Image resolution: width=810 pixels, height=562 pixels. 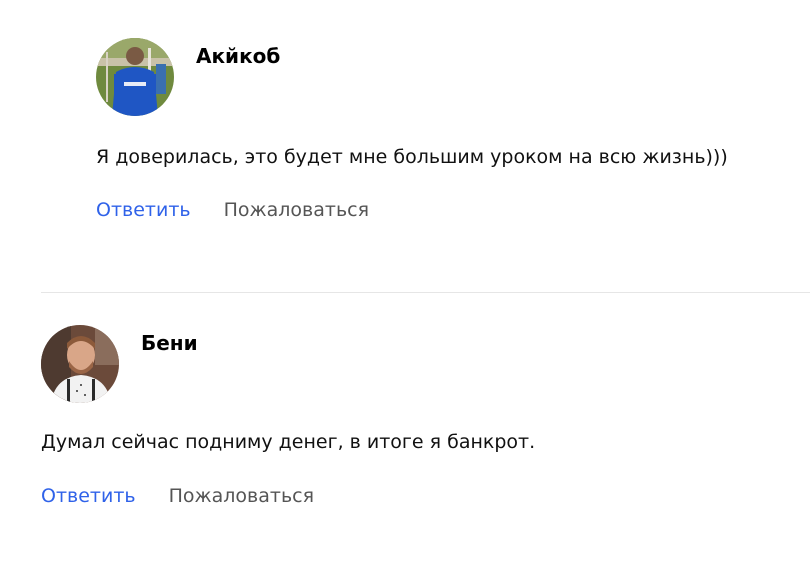 What do you see at coordinates (169, 343) in the screenshot?
I see `comment-author: Бени` at bounding box center [169, 343].